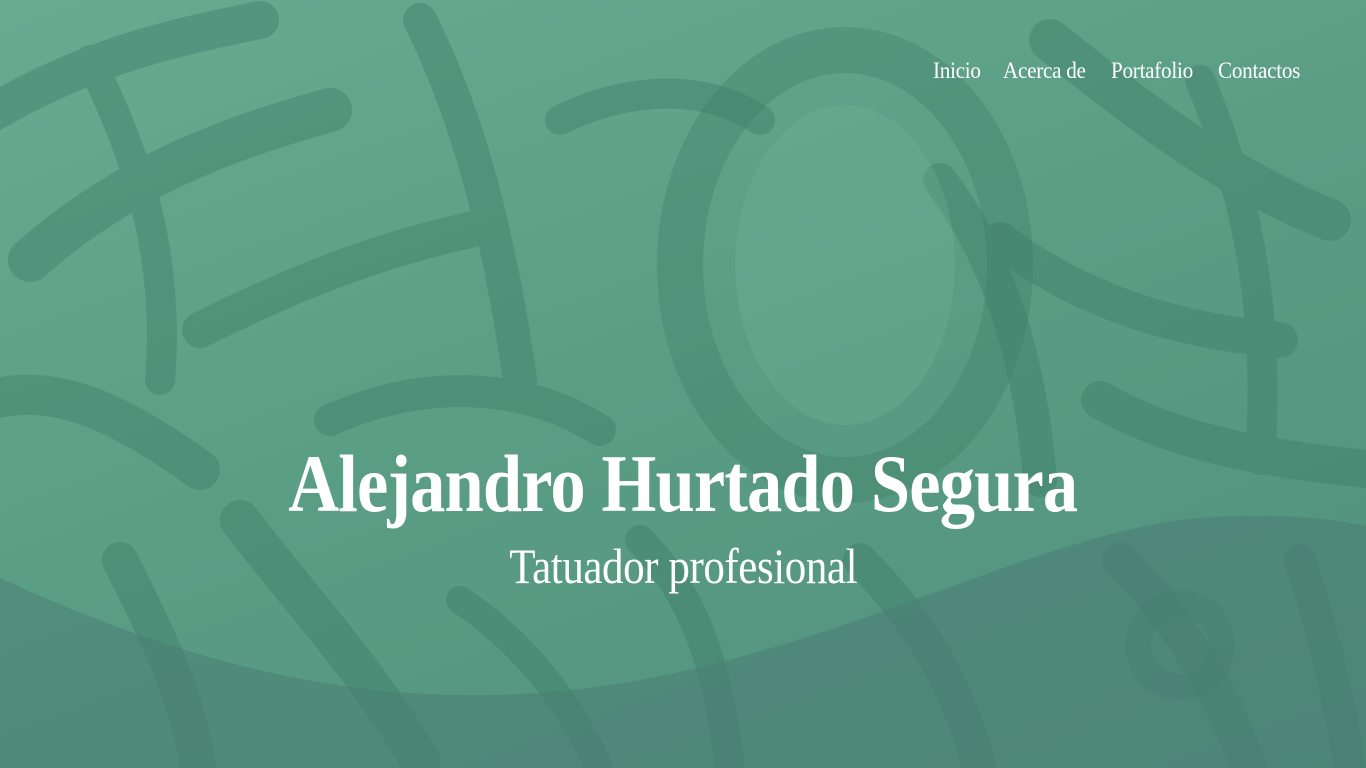  I want to click on hero-subtitle-text: Tatuador profesional, so click(683, 566).